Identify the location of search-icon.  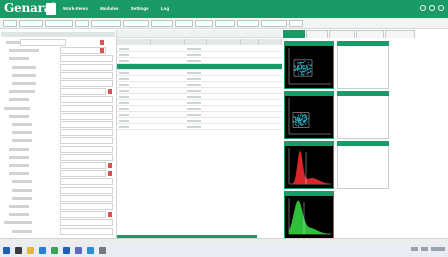
(18, 250).